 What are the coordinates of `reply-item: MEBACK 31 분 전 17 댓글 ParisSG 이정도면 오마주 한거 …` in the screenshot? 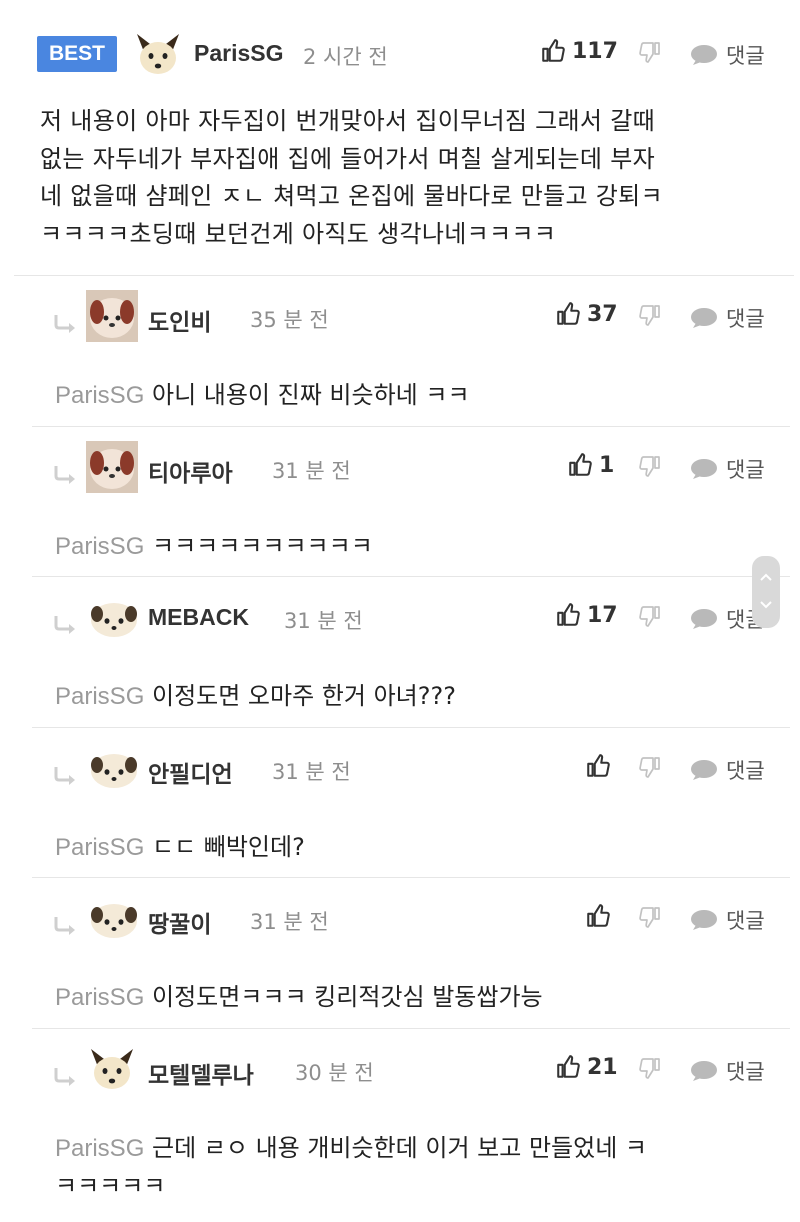 It's located at (400, 651).